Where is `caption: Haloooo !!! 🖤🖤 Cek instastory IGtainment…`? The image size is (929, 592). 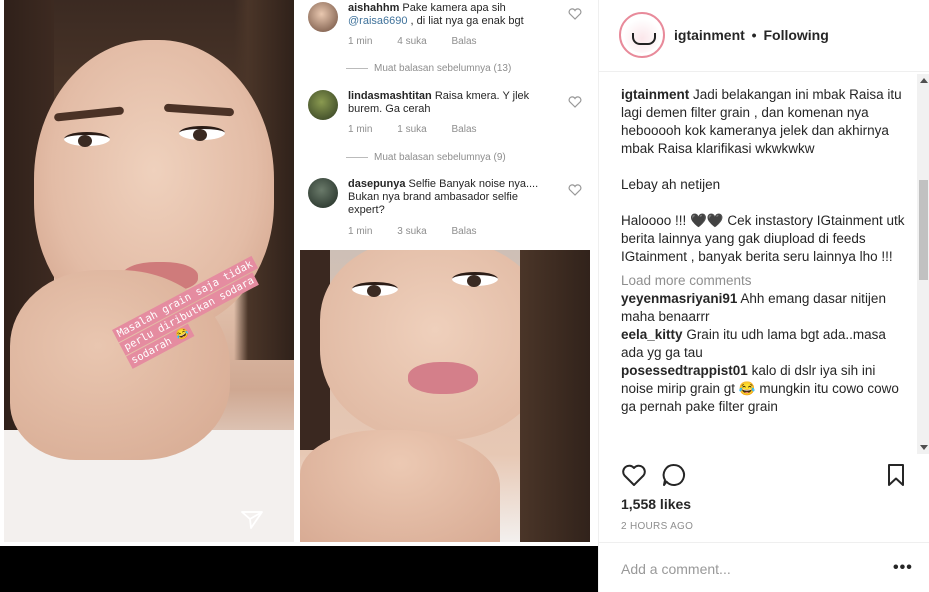
caption: Haloooo !!! 🖤🖤 Cek instastory IGtainment… is located at coordinates (766, 239).